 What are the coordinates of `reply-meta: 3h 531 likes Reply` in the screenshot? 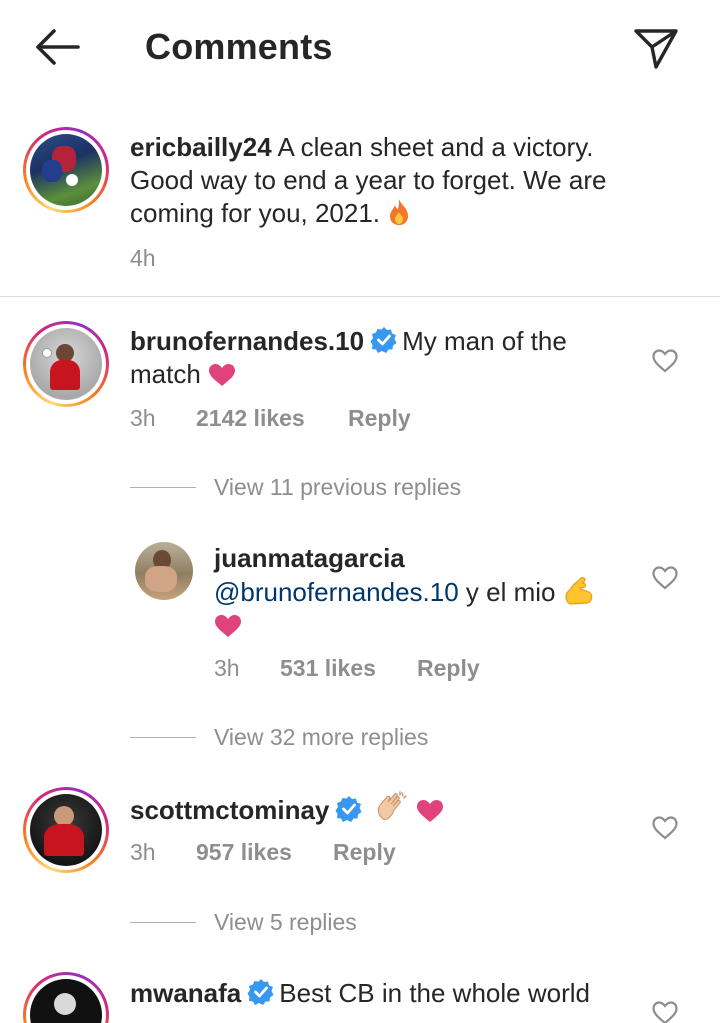 It's located at (347, 668).